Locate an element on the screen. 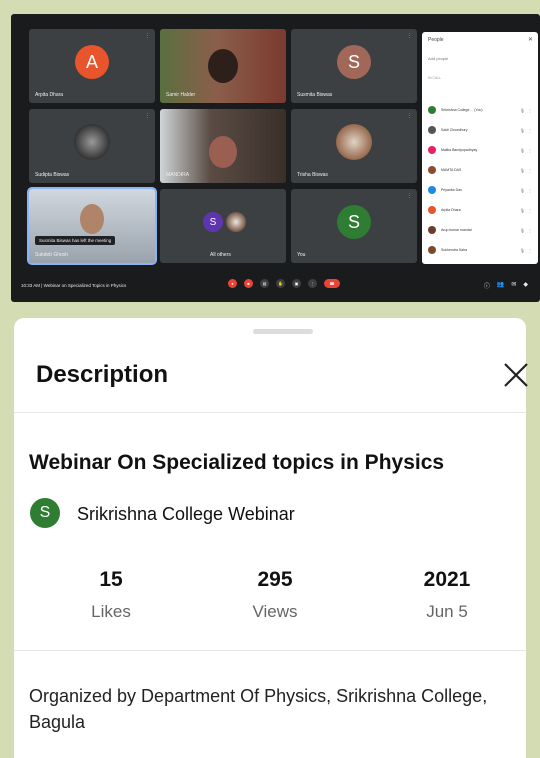 This screenshot has width=540, height=758. add-people-button: Add people is located at coordinates (438, 58).